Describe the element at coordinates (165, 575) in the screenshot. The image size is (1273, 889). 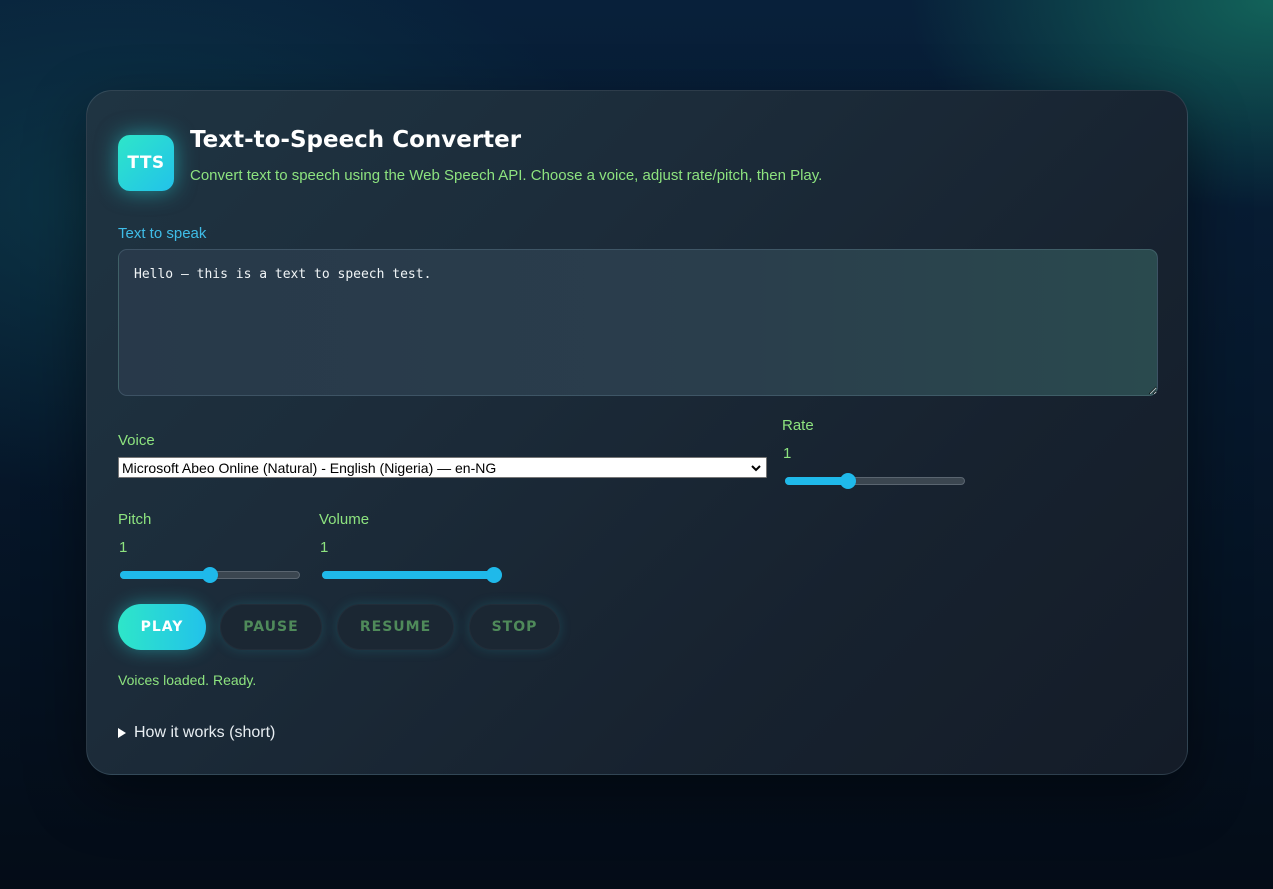
I see `pitch-slider-fill` at that location.